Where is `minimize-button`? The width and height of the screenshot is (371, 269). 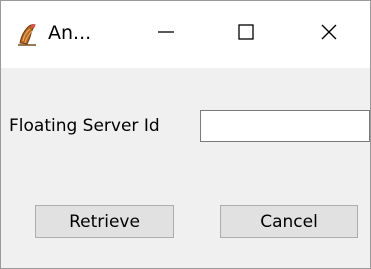 minimize-button is located at coordinates (166, 34).